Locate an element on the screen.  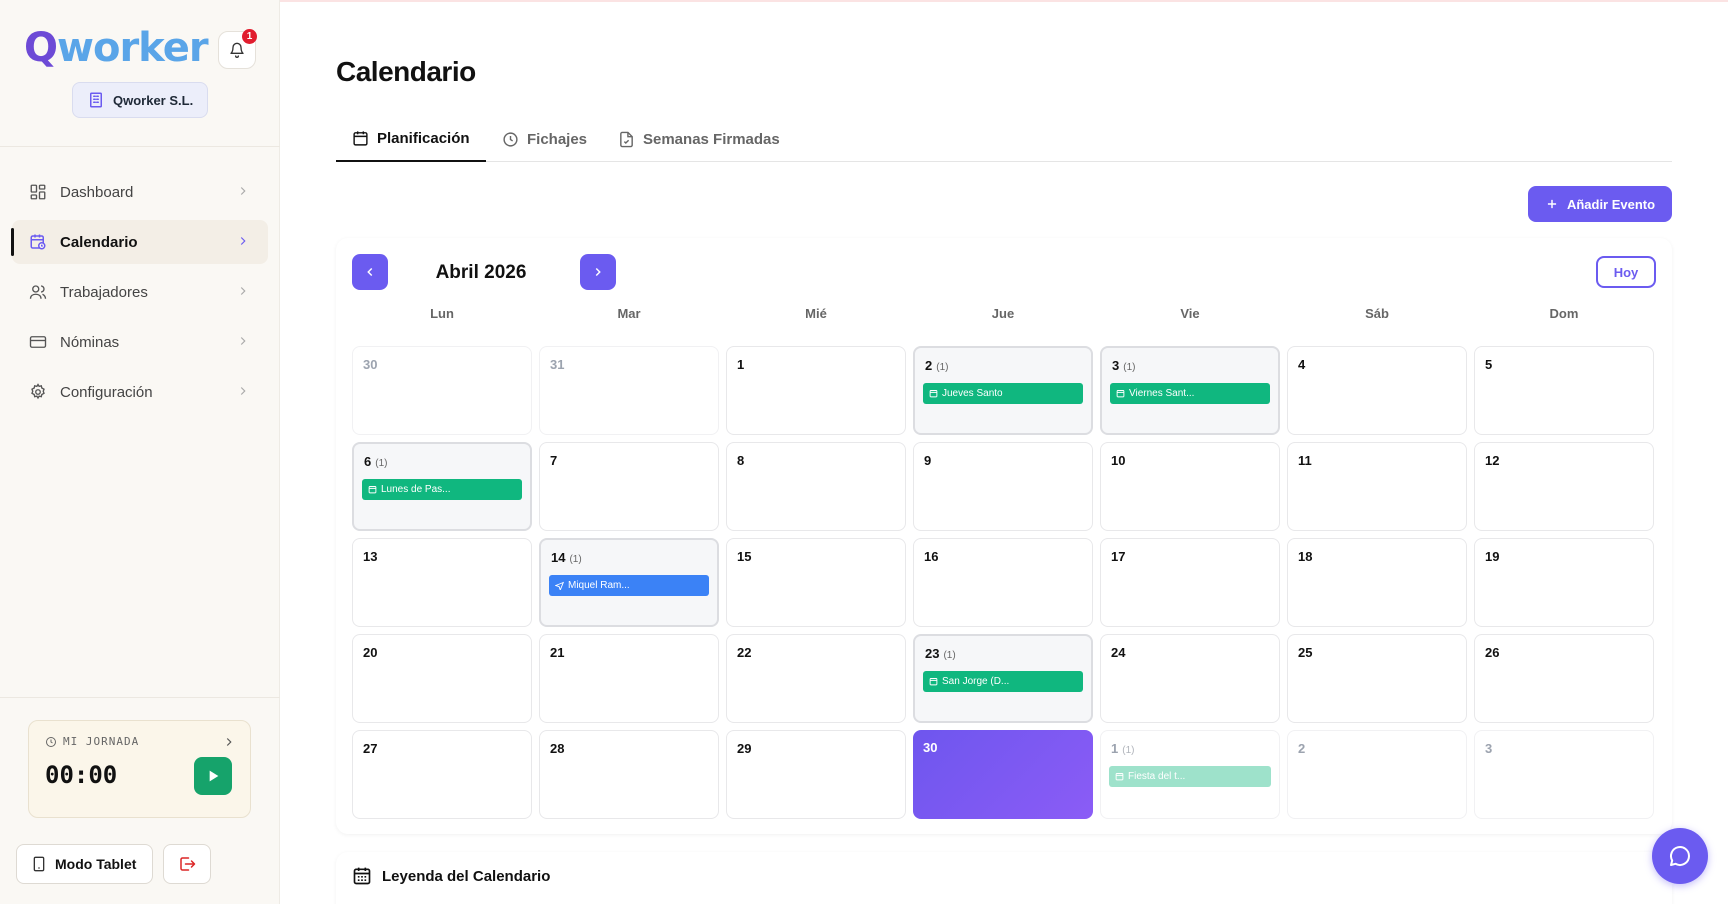
day-number-text: 2 is located at coordinates (1302, 748).